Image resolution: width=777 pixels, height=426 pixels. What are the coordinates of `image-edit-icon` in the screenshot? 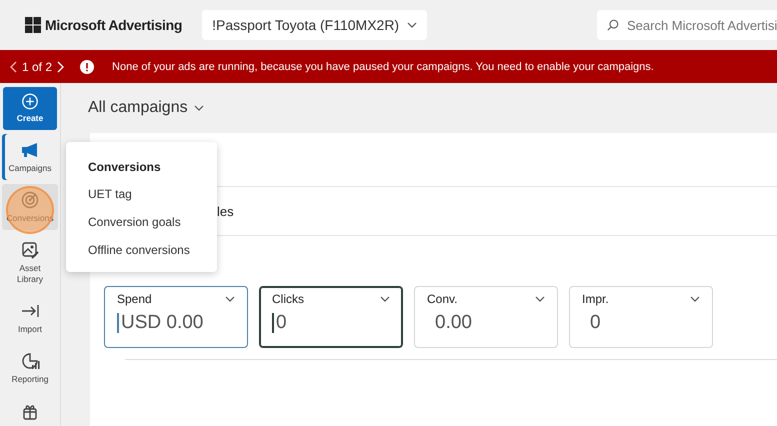 It's located at (30, 250).